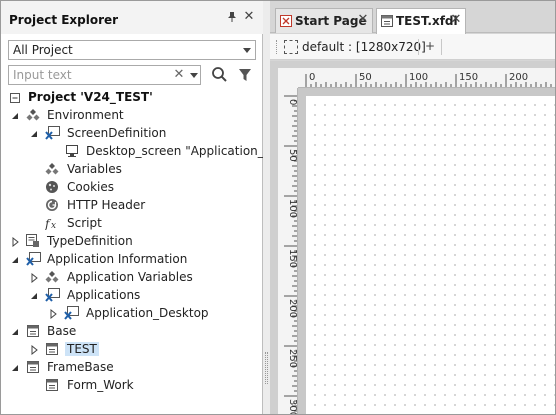 Image resolution: width=556 pixels, height=415 pixels. I want to click on horizontal-ruler: 0 50 100 150 200, so click(426, 78).